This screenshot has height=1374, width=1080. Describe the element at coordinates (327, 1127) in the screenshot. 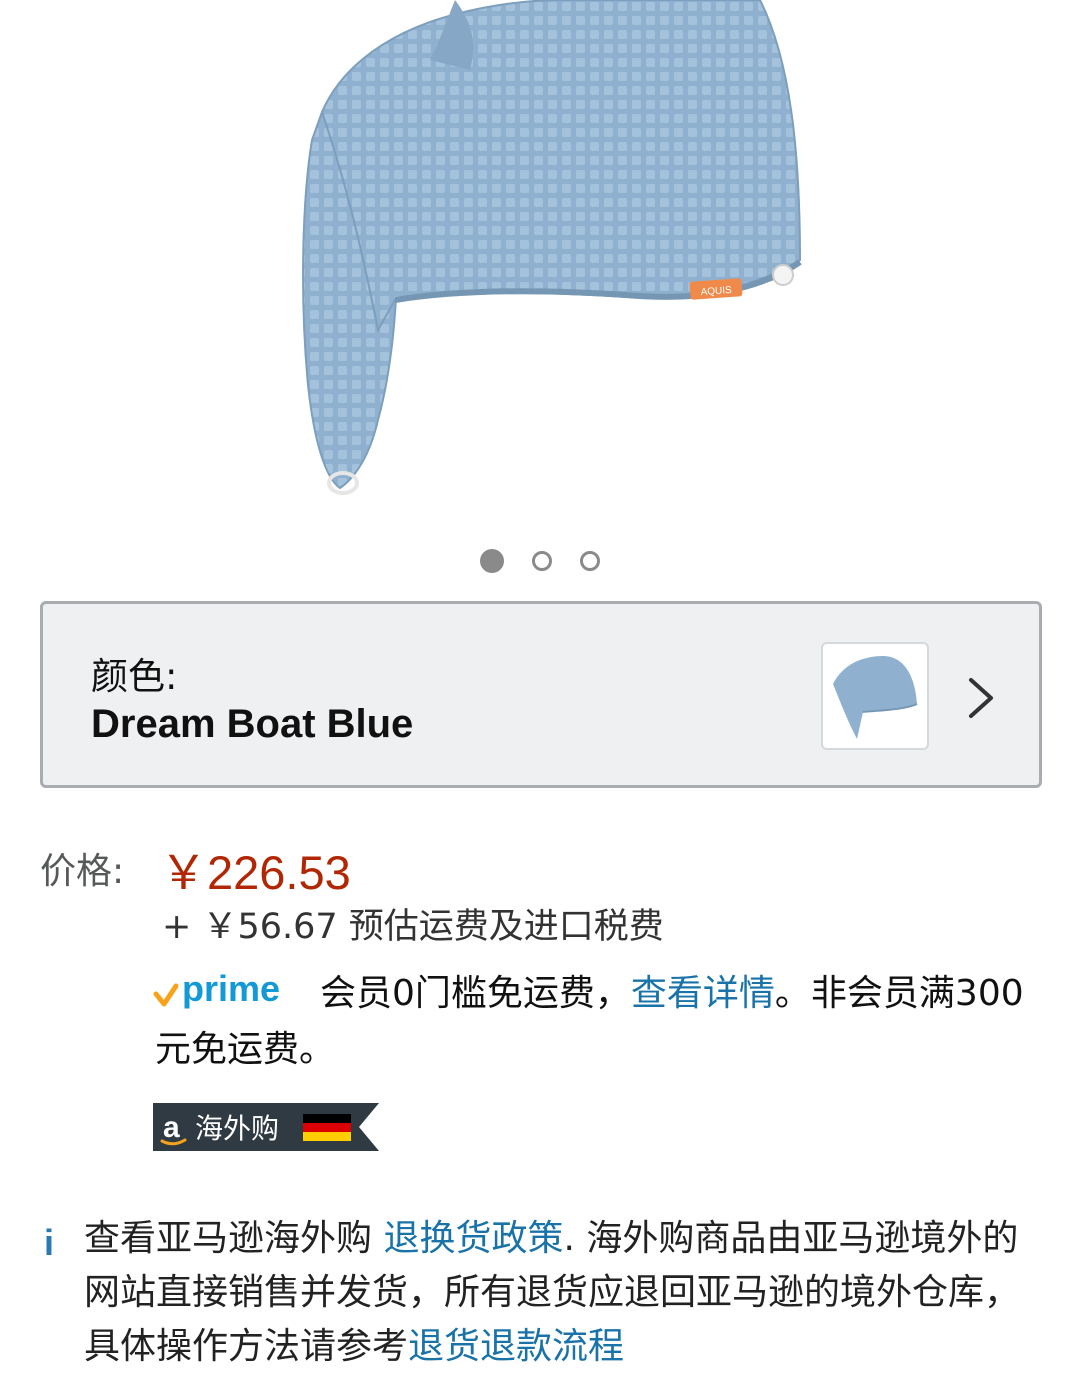

I see `germany-flag-icon` at that location.